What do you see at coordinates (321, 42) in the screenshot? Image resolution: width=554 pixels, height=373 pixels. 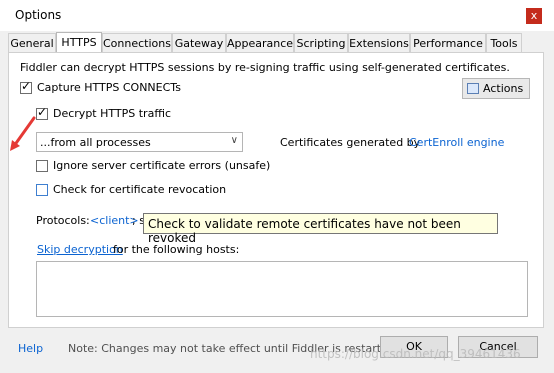 I see `tab-scripting: Scripting` at bounding box center [321, 42].